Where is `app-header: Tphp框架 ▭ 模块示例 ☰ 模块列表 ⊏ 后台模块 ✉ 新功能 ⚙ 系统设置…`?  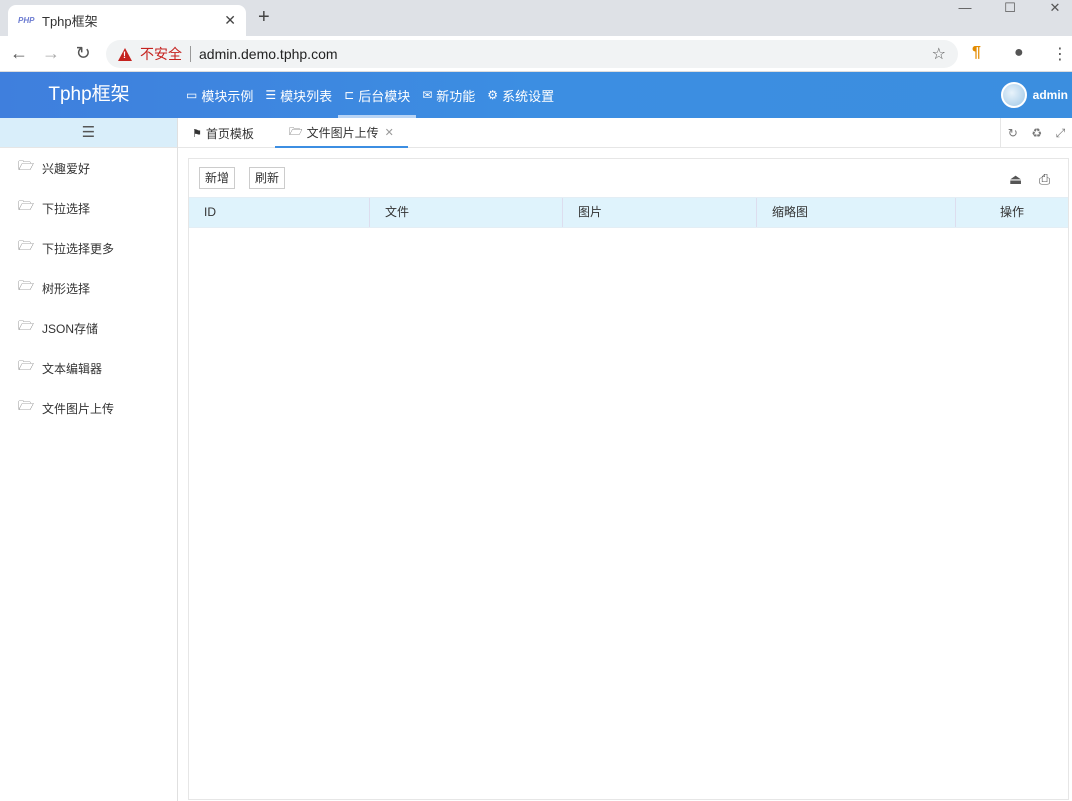 app-header: Tphp框架 ▭ 模块示例 ☰ 模块列表 ⊏ 后台模块 ✉ 新功能 ⚙ 系统设置… is located at coordinates (536, 95).